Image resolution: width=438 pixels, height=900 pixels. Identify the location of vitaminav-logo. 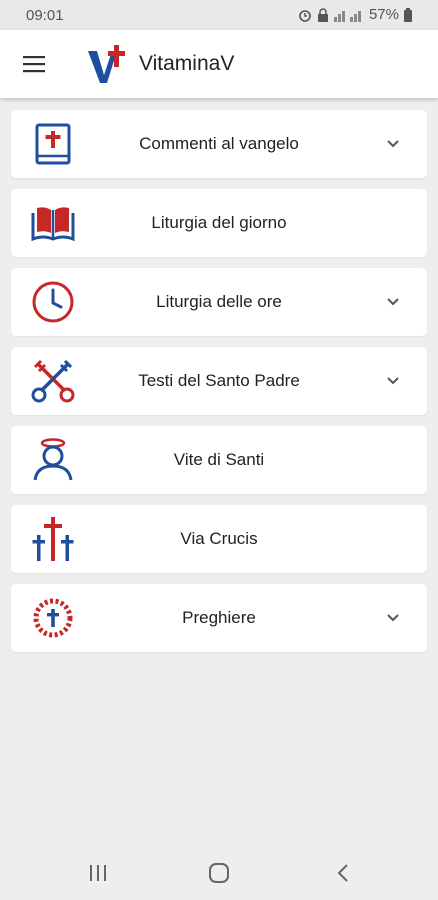
(106, 64).